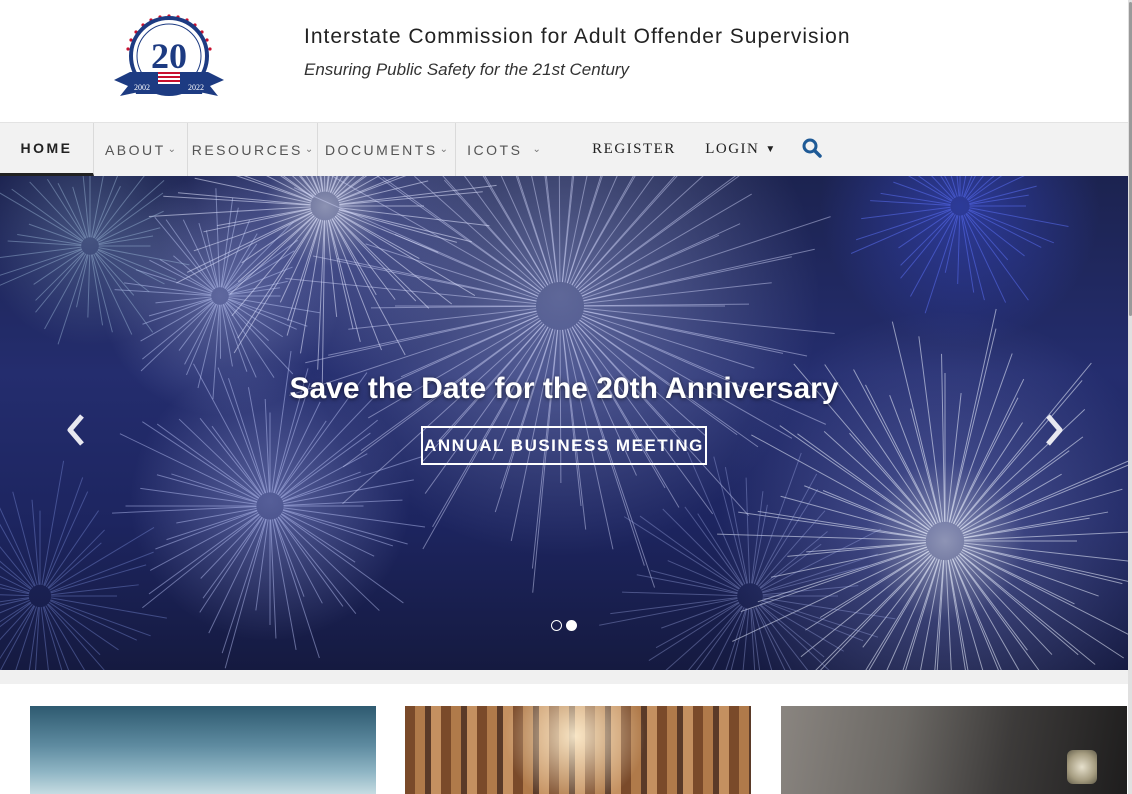 The width and height of the screenshot is (1132, 794). I want to click on nav-documents: DOCUMENTS ⌄, so click(387, 149).